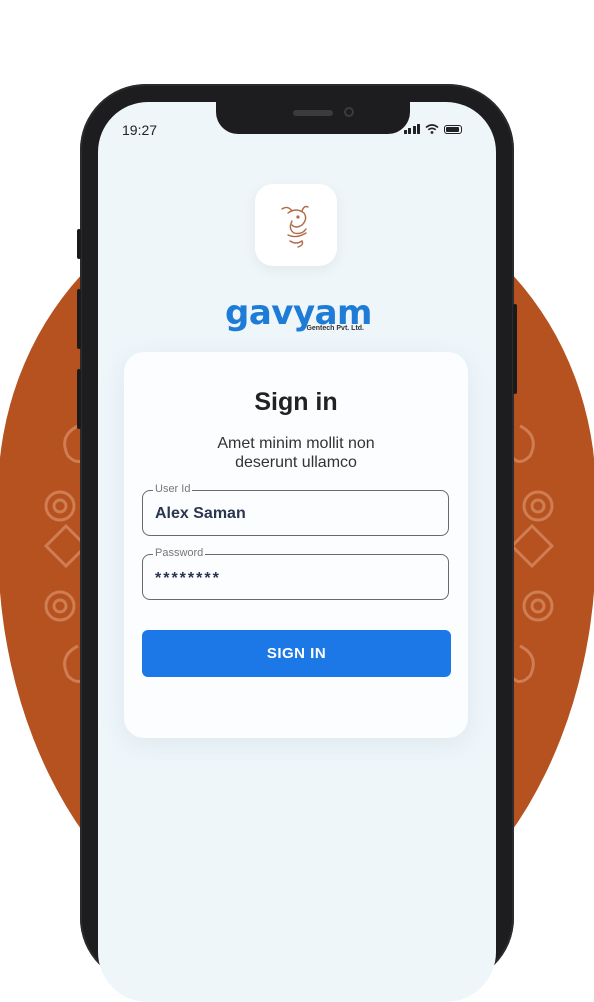 The height and width of the screenshot is (1002, 594). I want to click on user-id-field: User Id Alex Saman, so click(295, 509).